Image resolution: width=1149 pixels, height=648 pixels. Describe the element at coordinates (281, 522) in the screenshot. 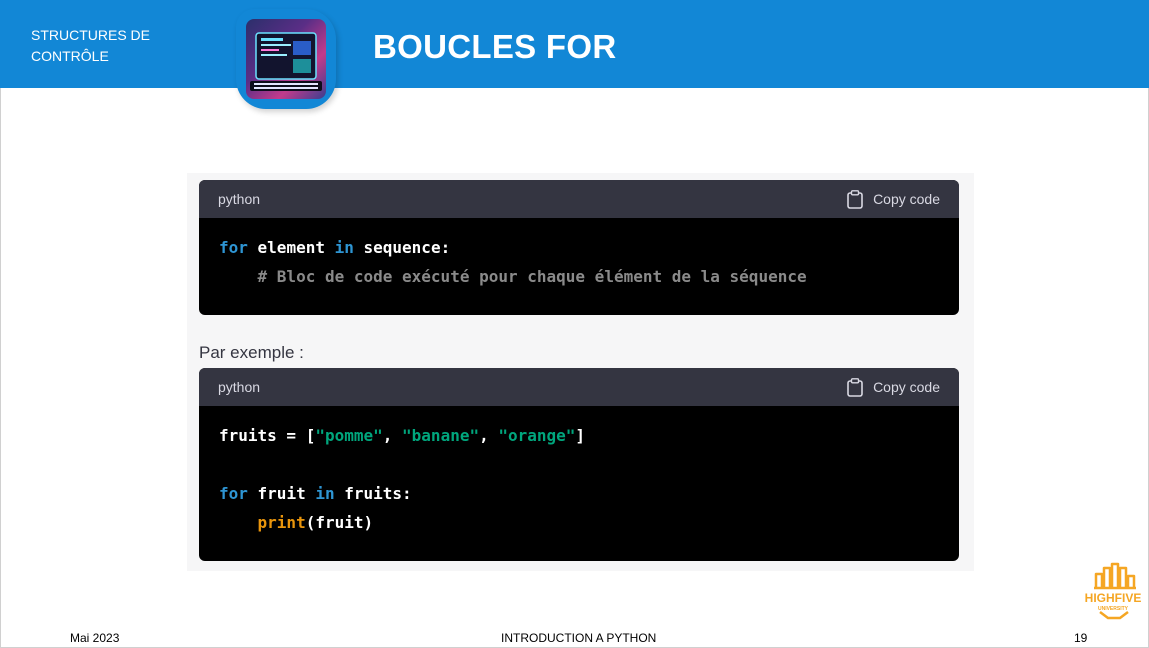

I see `code-builtin: print` at that location.